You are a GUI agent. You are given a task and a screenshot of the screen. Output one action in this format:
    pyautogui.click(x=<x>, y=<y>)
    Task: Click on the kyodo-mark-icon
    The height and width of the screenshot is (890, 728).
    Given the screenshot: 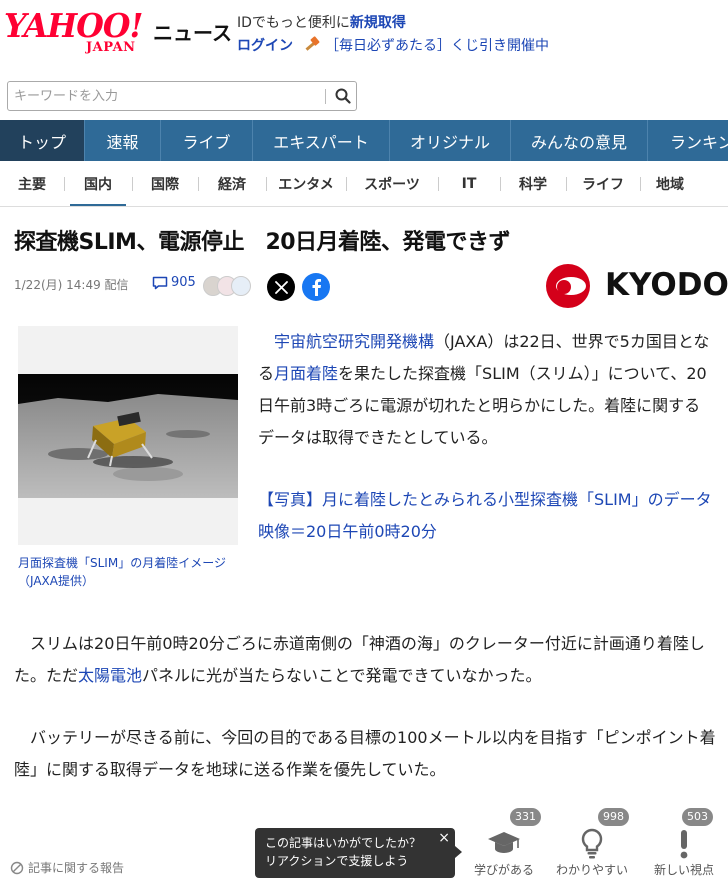 What is the action you would take?
    pyautogui.click(x=568, y=286)
    